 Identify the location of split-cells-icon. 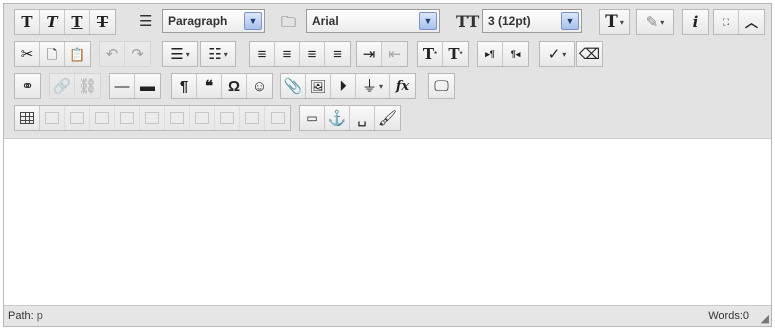
(277, 118).